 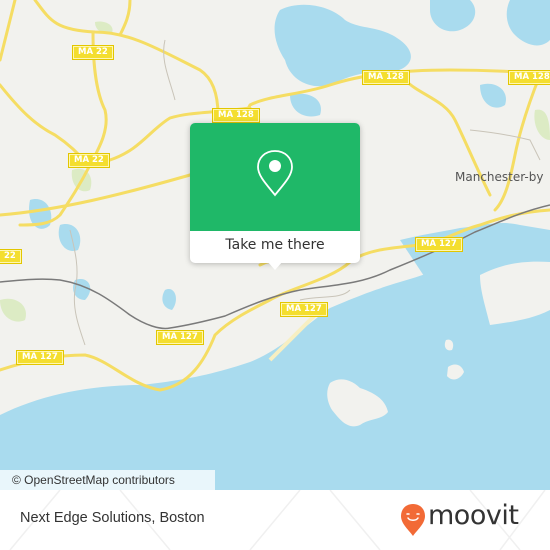 I want to click on lake-east, so click(x=493, y=95).